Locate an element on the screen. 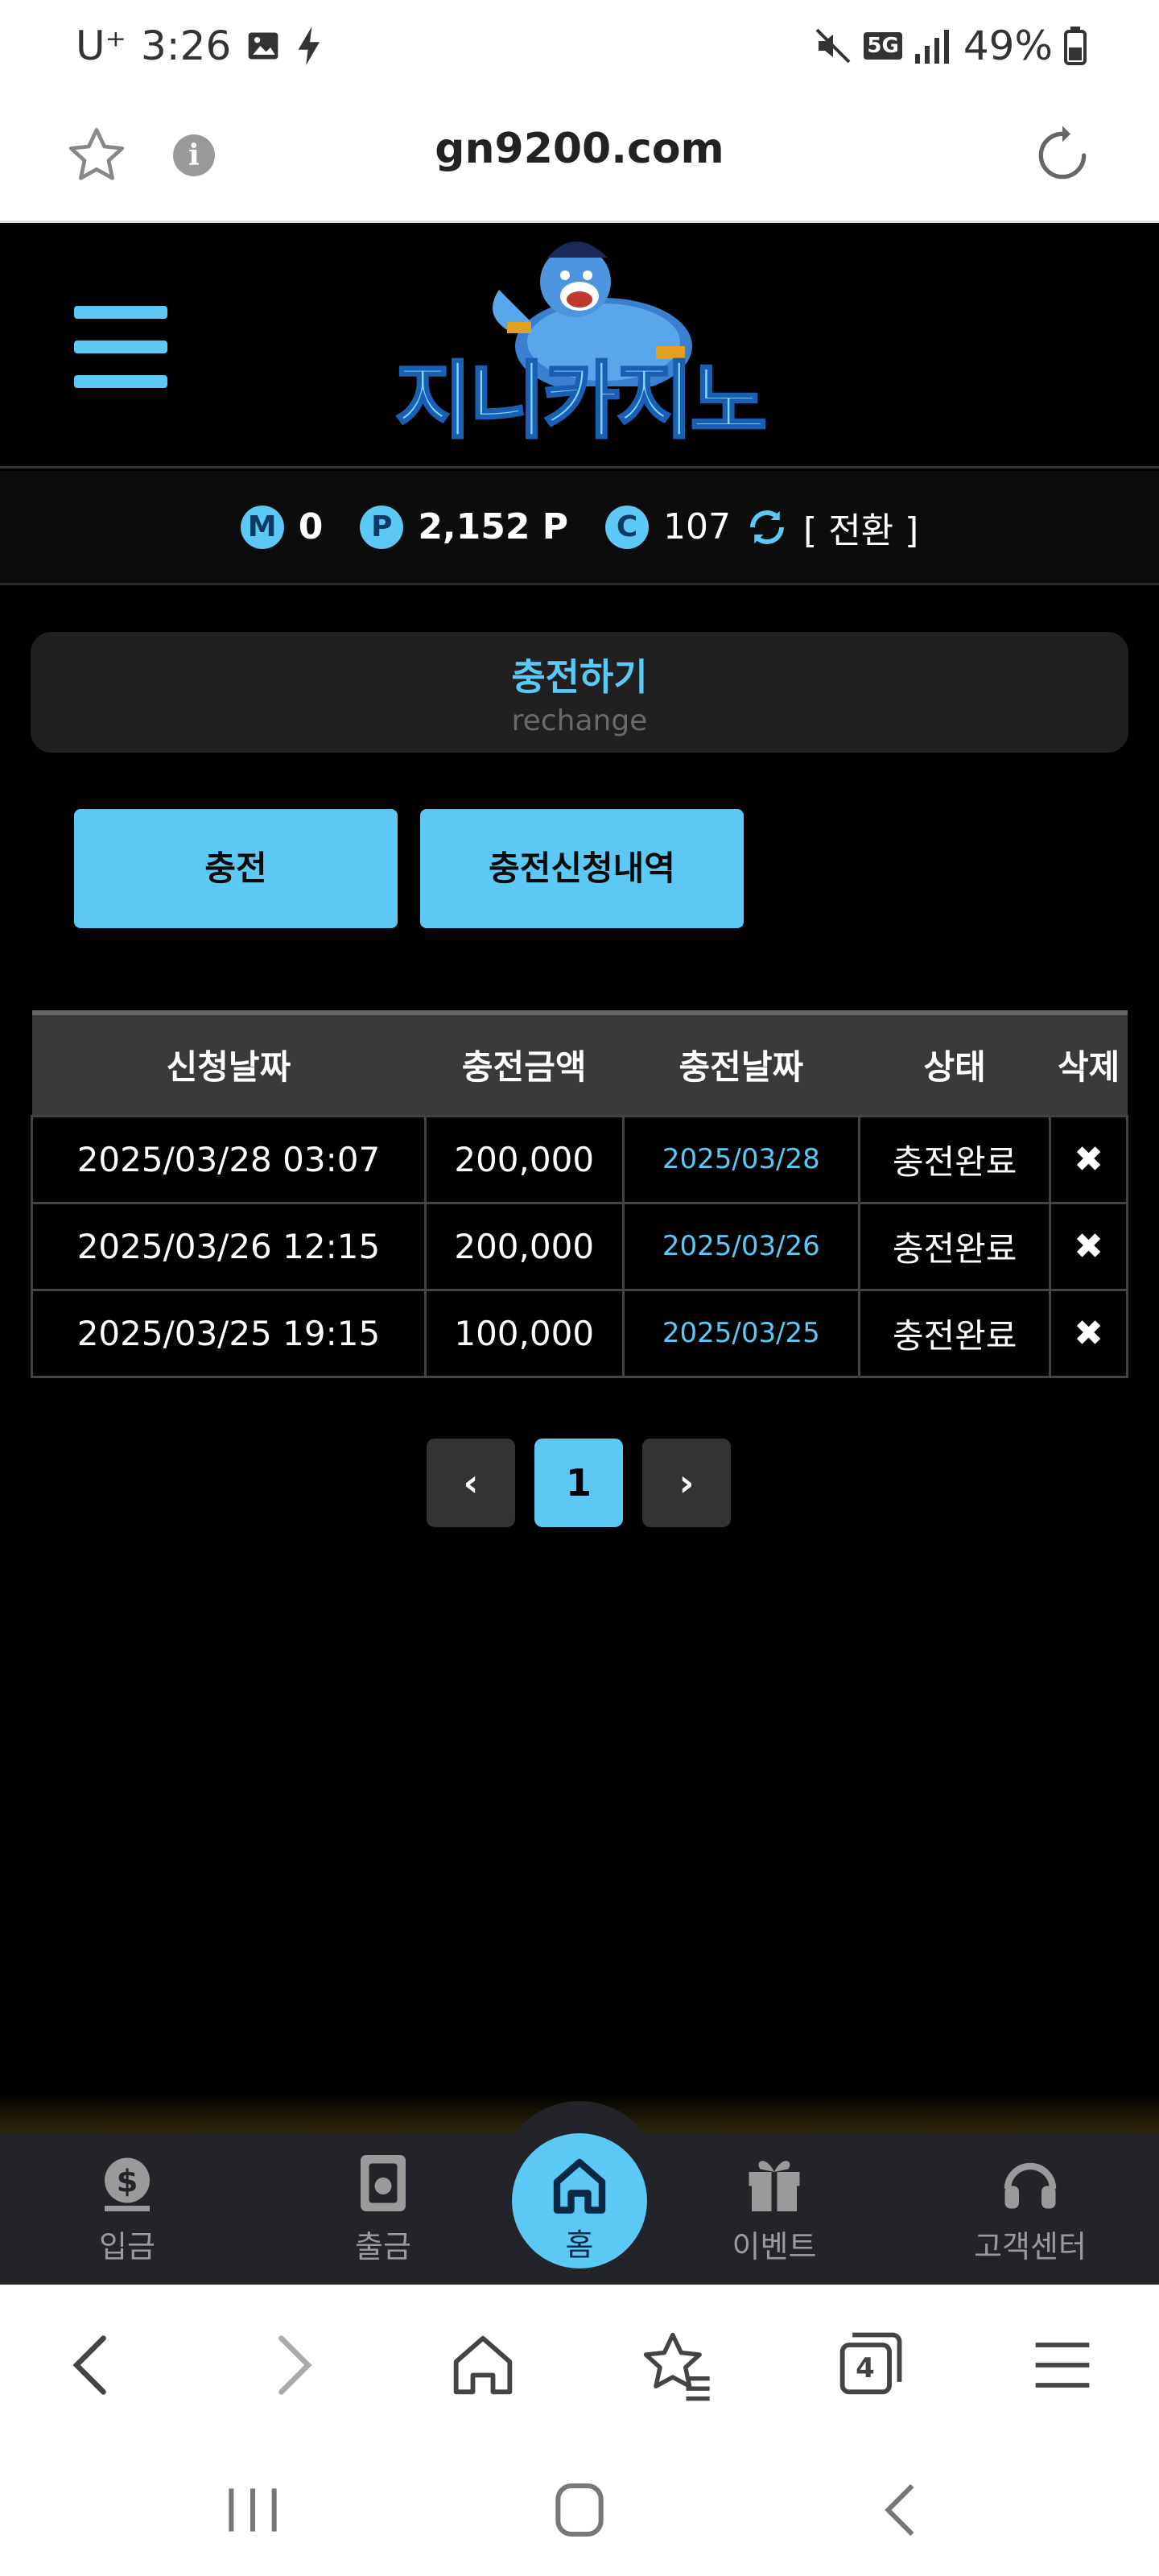  nav-deposit-label: 입금 is located at coordinates (127, 2246).